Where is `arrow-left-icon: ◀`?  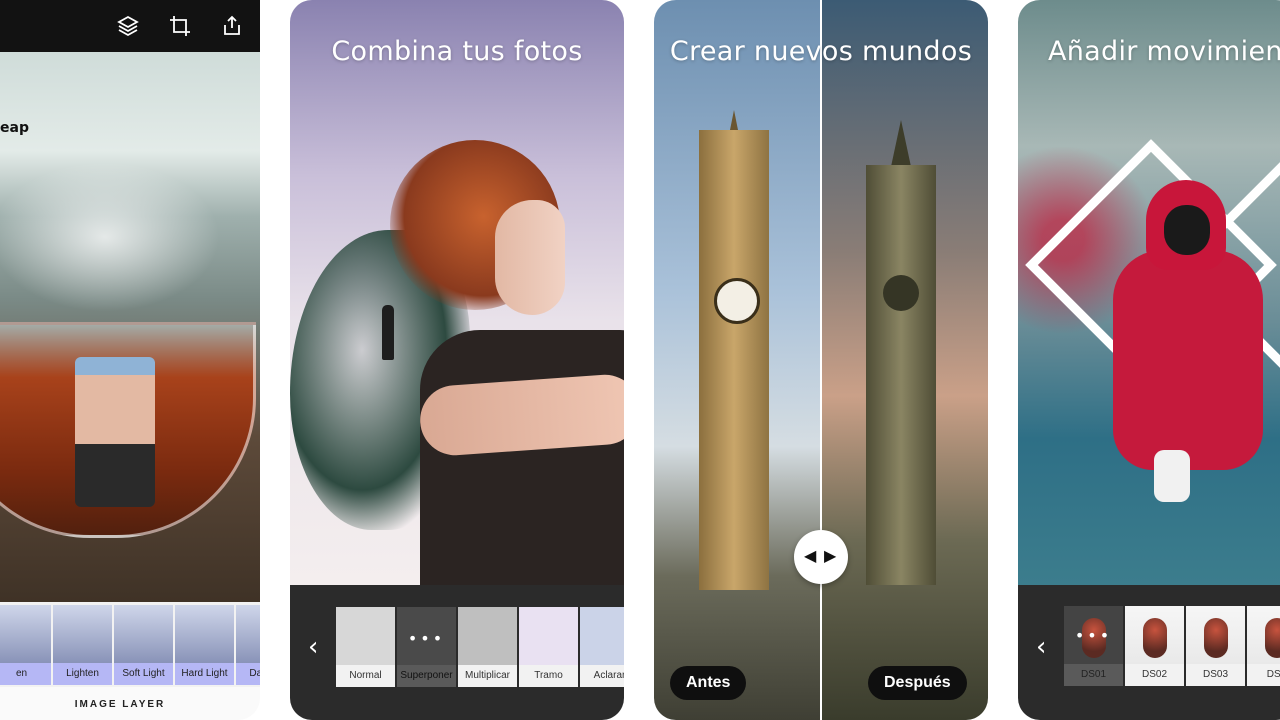
arrow-left-icon: ◀ is located at coordinates (810, 555).